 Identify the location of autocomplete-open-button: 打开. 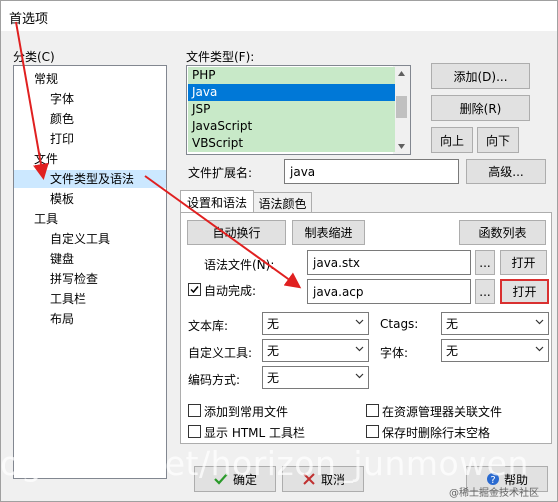
(524, 291).